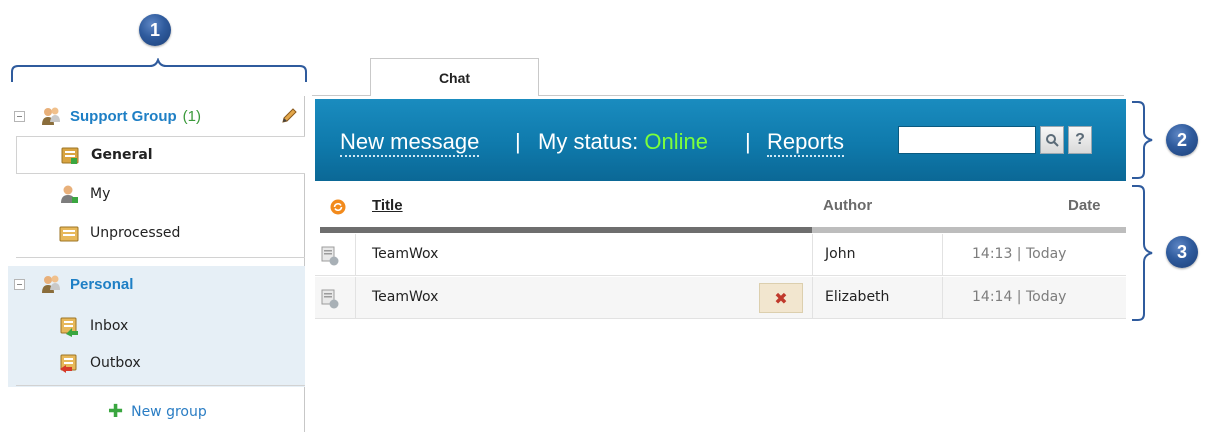 This screenshot has height=432, width=1205. I want to click on table-row: TeamWox John 14:13 | Today, so click(720, 255).